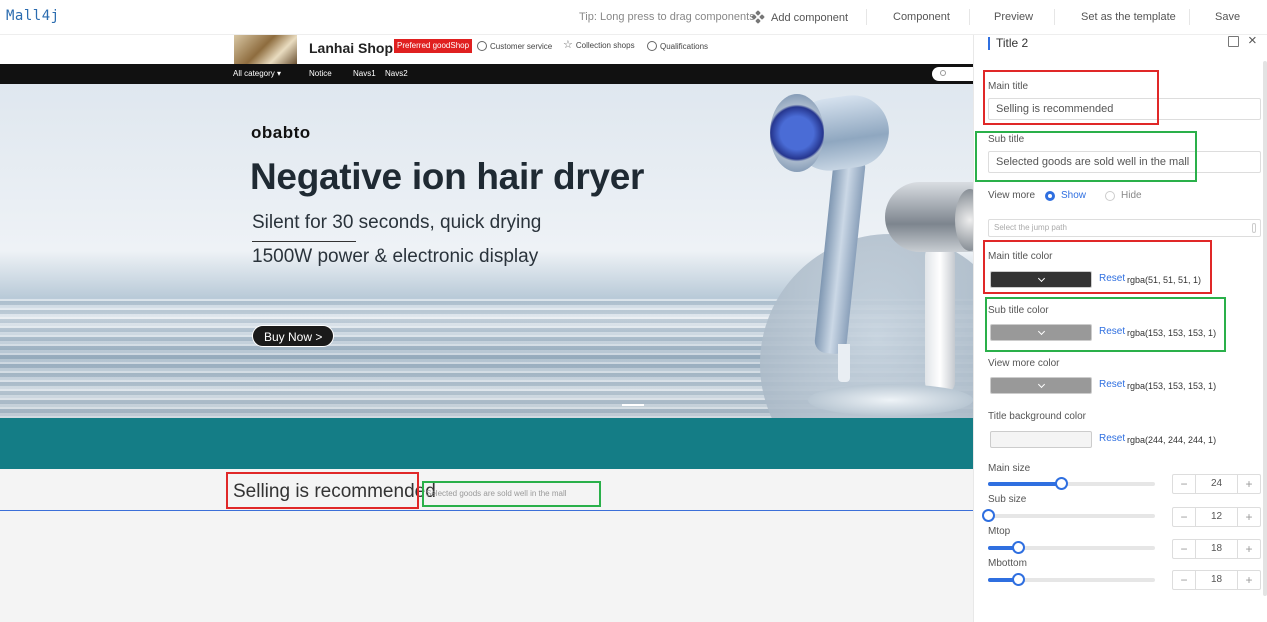 The width and height of the screenshot is (1267, 622). Describe the element at coordinates (1172, 333) in the screenshot. I see `sub-title-color-value: rgba(153, 153, 153, 1)` at that location.